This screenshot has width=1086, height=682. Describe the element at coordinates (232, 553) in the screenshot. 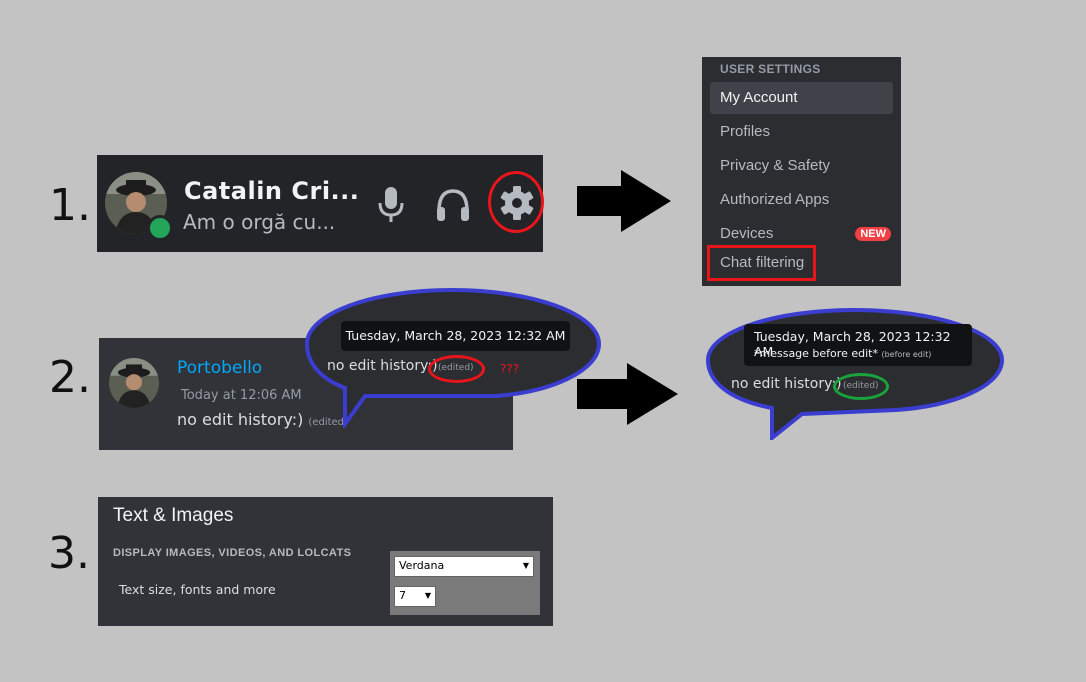

I see `section-heading: DISPLAY IMAGES, VIDEOS, AND LOLCATS` at that location.